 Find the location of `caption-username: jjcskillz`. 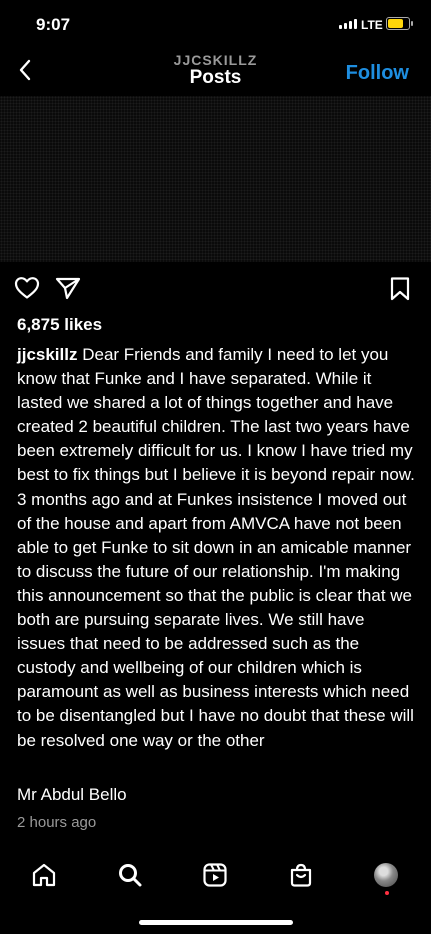

caption-username: jjcskillz is located at coordinates (47, 354).